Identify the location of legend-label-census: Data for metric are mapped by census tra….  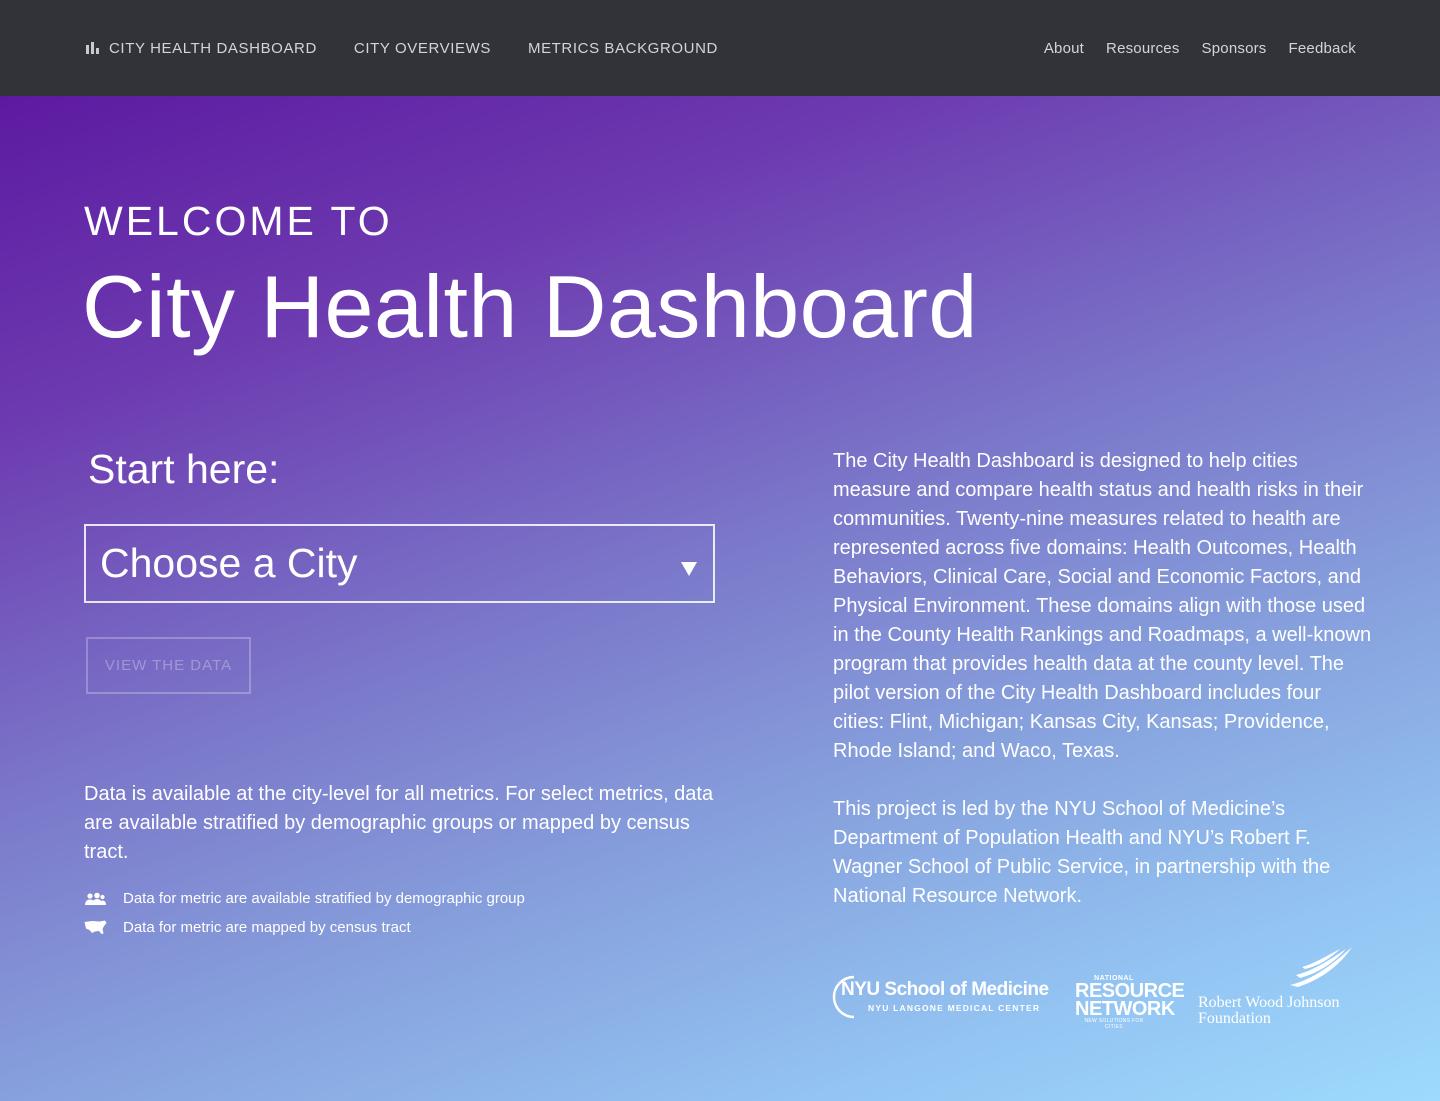
(267, 927).